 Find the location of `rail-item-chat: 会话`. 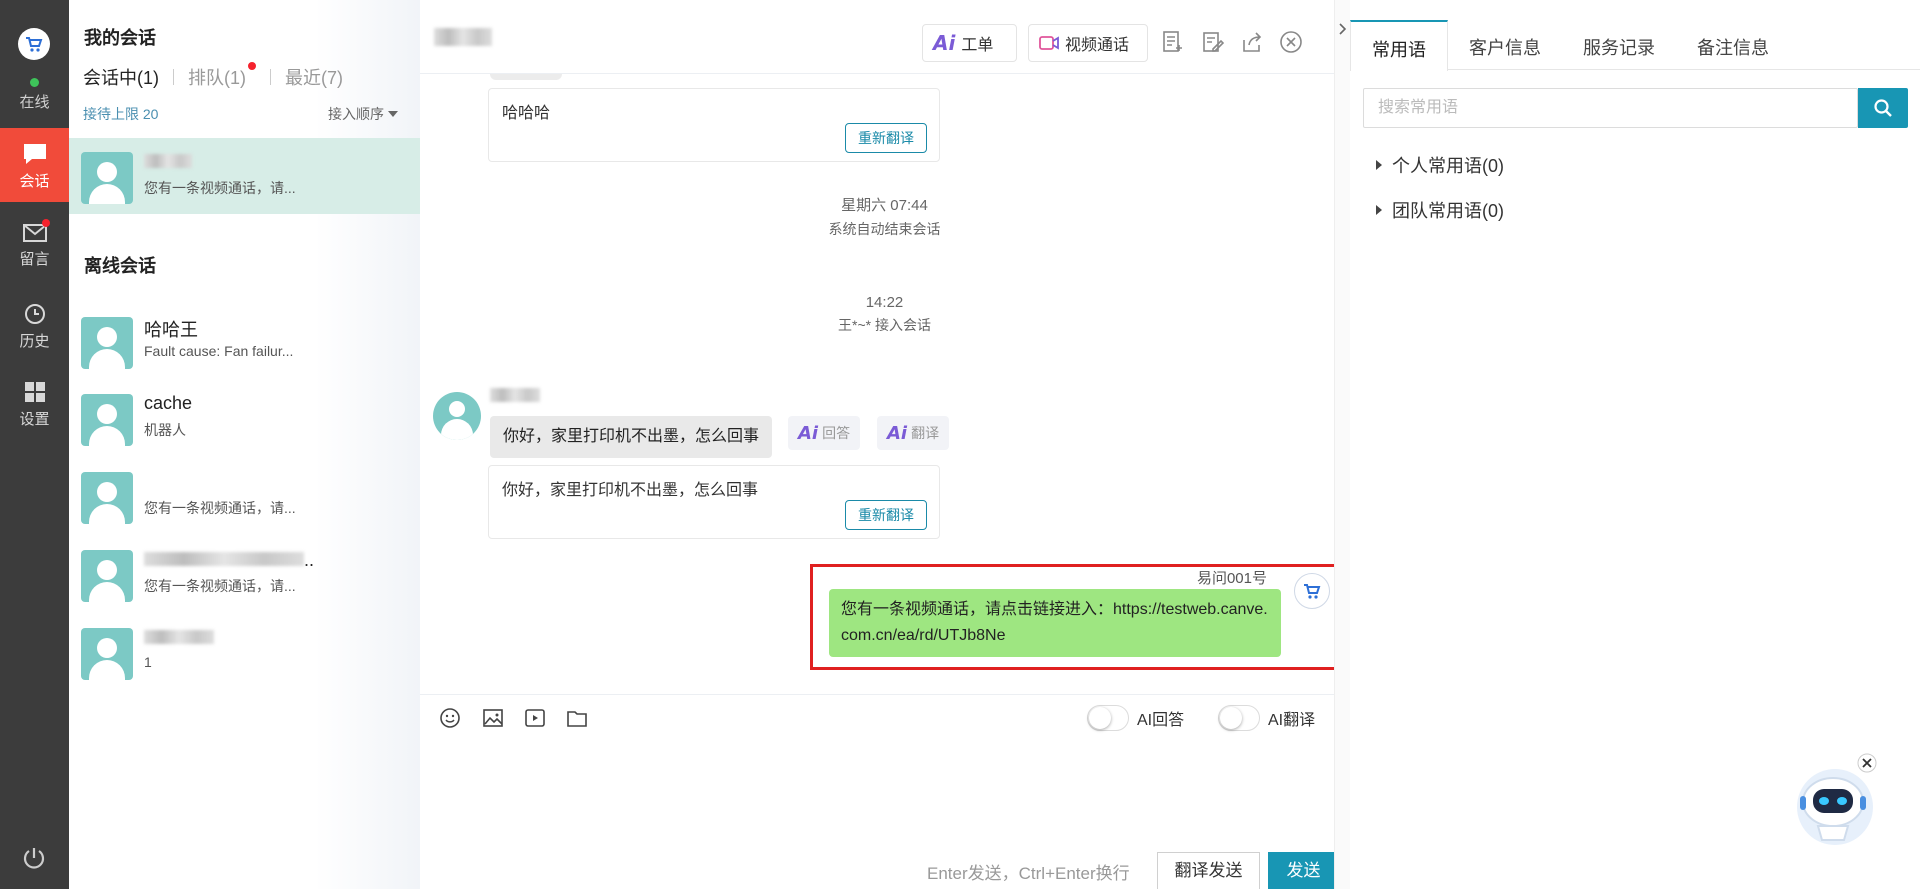

rail-item-chat: 会话 is located at coordinates (34, 165).